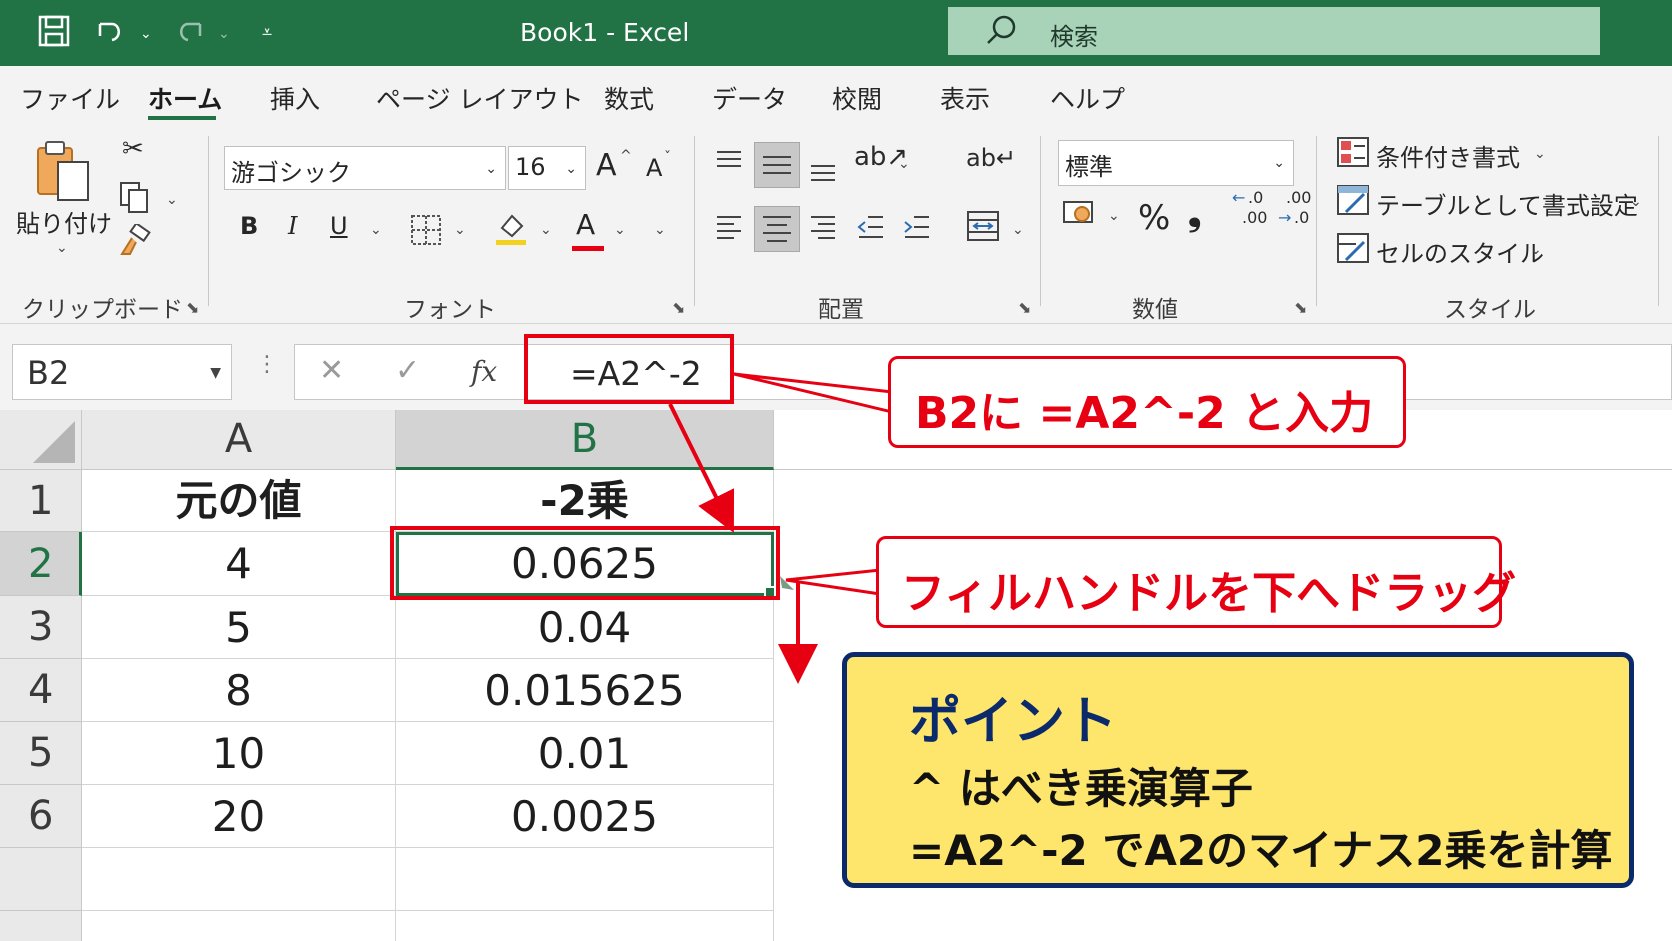 The height and width of the screenshot is (941, 1672). I want to click on enter-icon: ✓, so click(407, 370).